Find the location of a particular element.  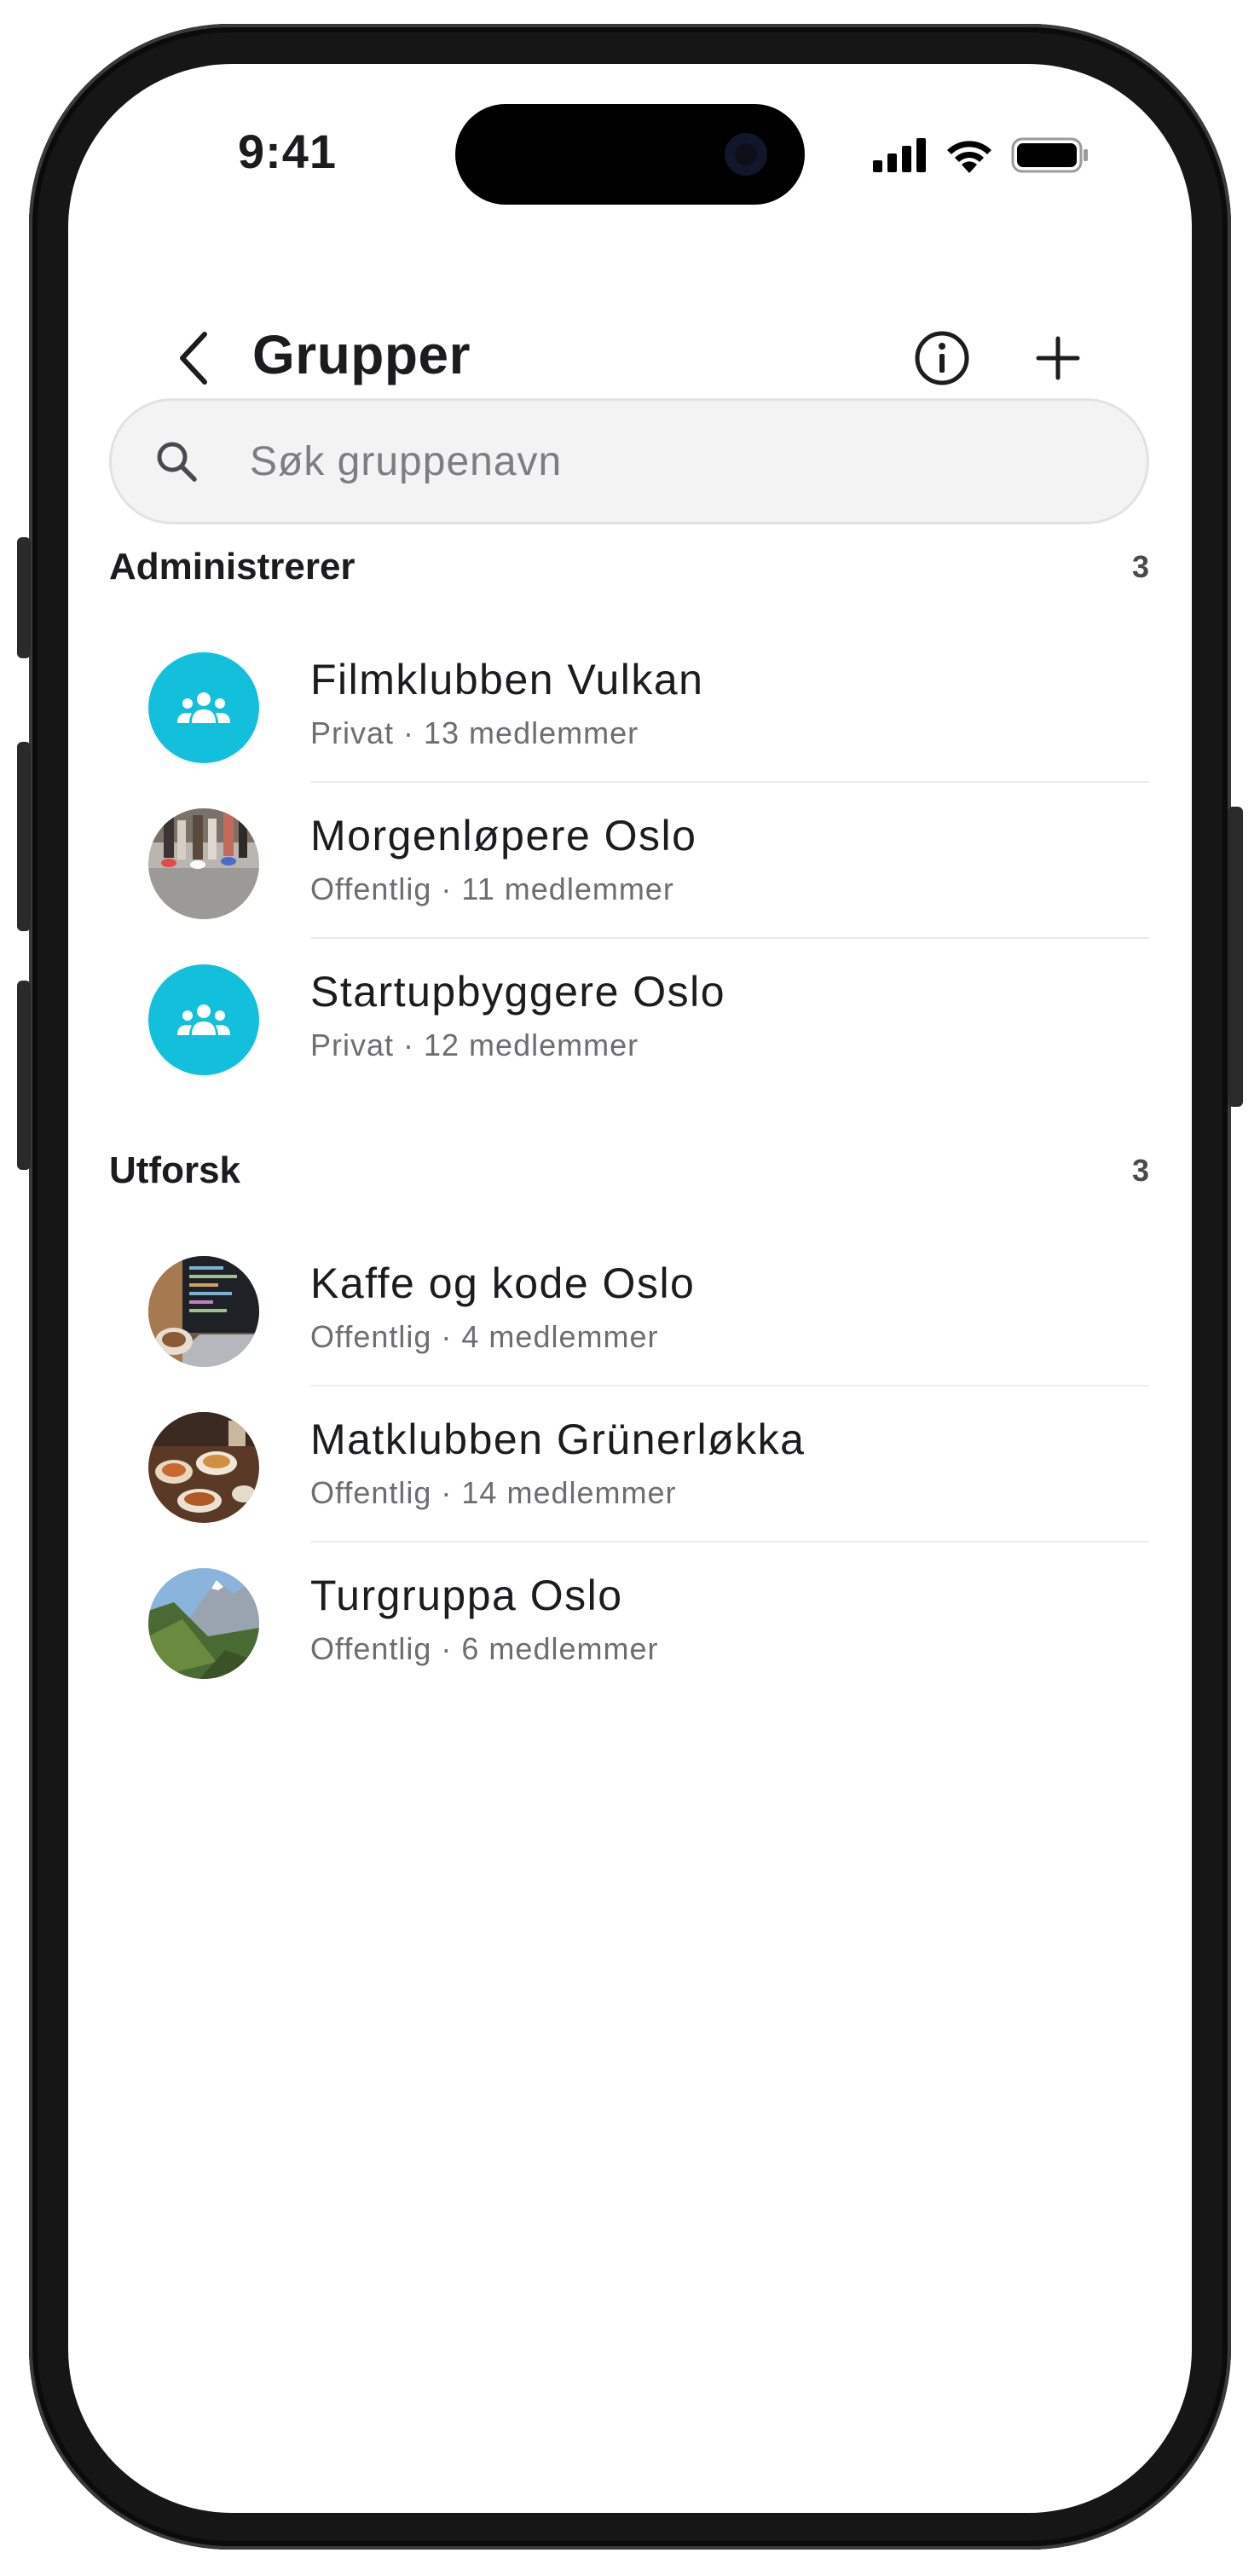

page-title: Grupper is located at coordinates (361, 354).